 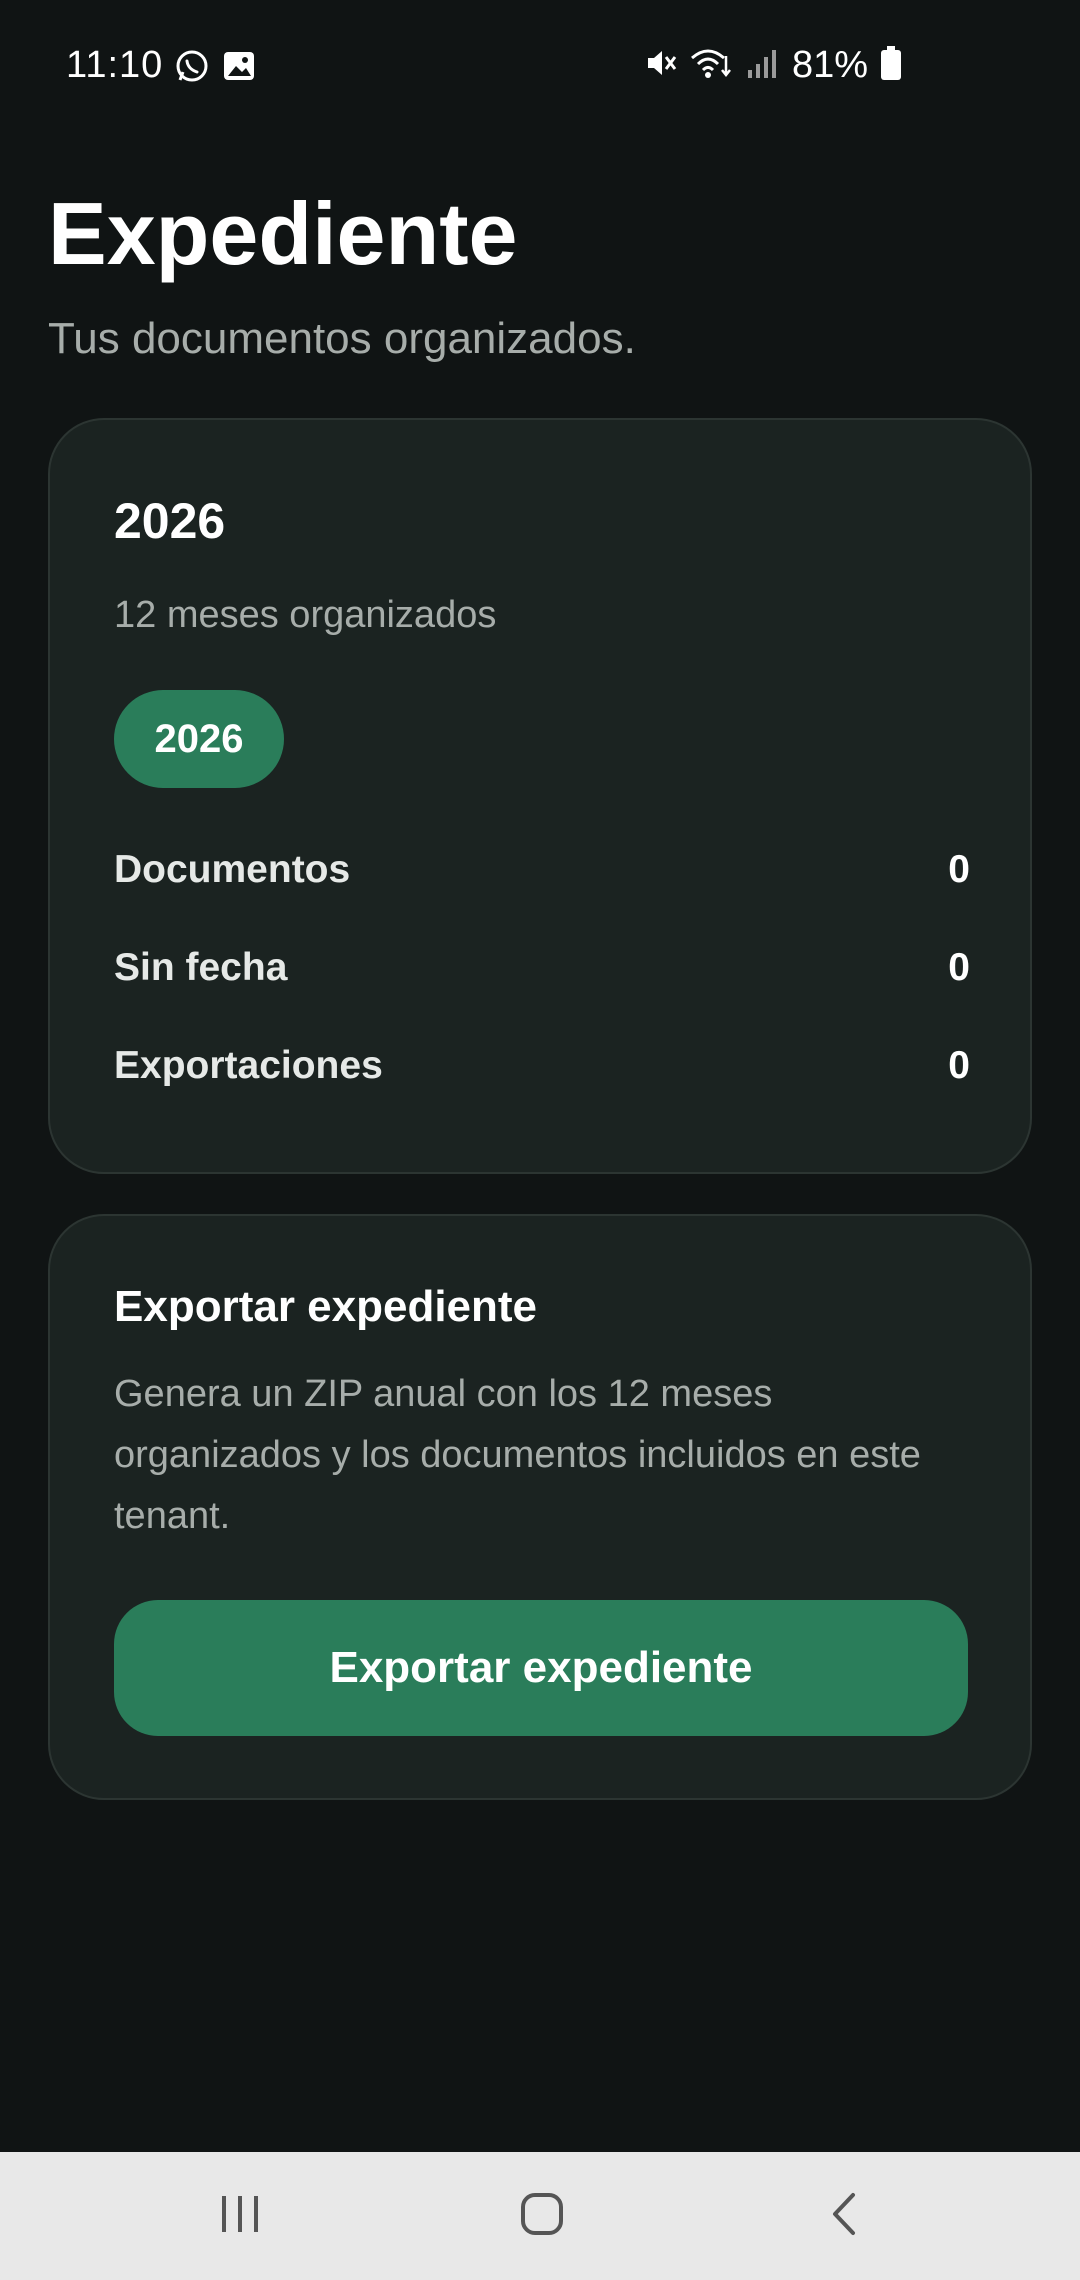 I want to click on stat-label: Documentos, so click(x=232, y=869).